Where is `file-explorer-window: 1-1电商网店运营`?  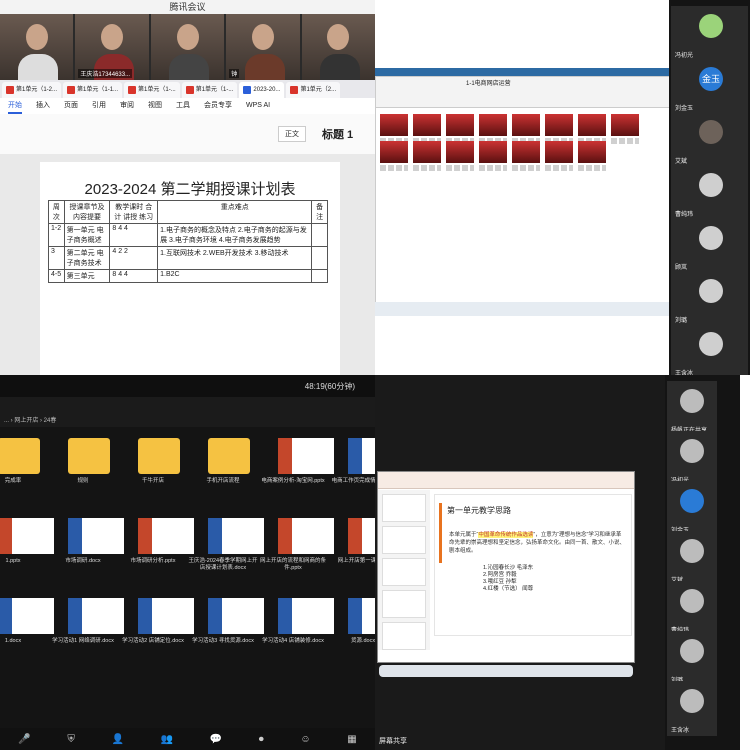 file-explorer-window: 1-1电商网店运营 is located at coordinates (523, 190).